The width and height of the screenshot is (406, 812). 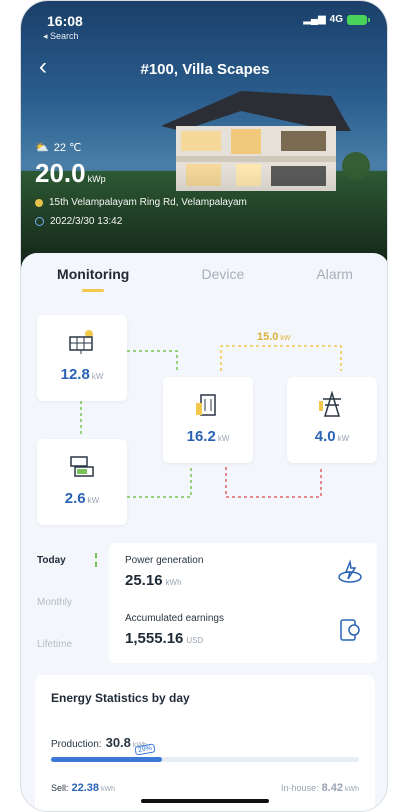 I want to click on sell-unit: kWh, so click(x=108, y=789).